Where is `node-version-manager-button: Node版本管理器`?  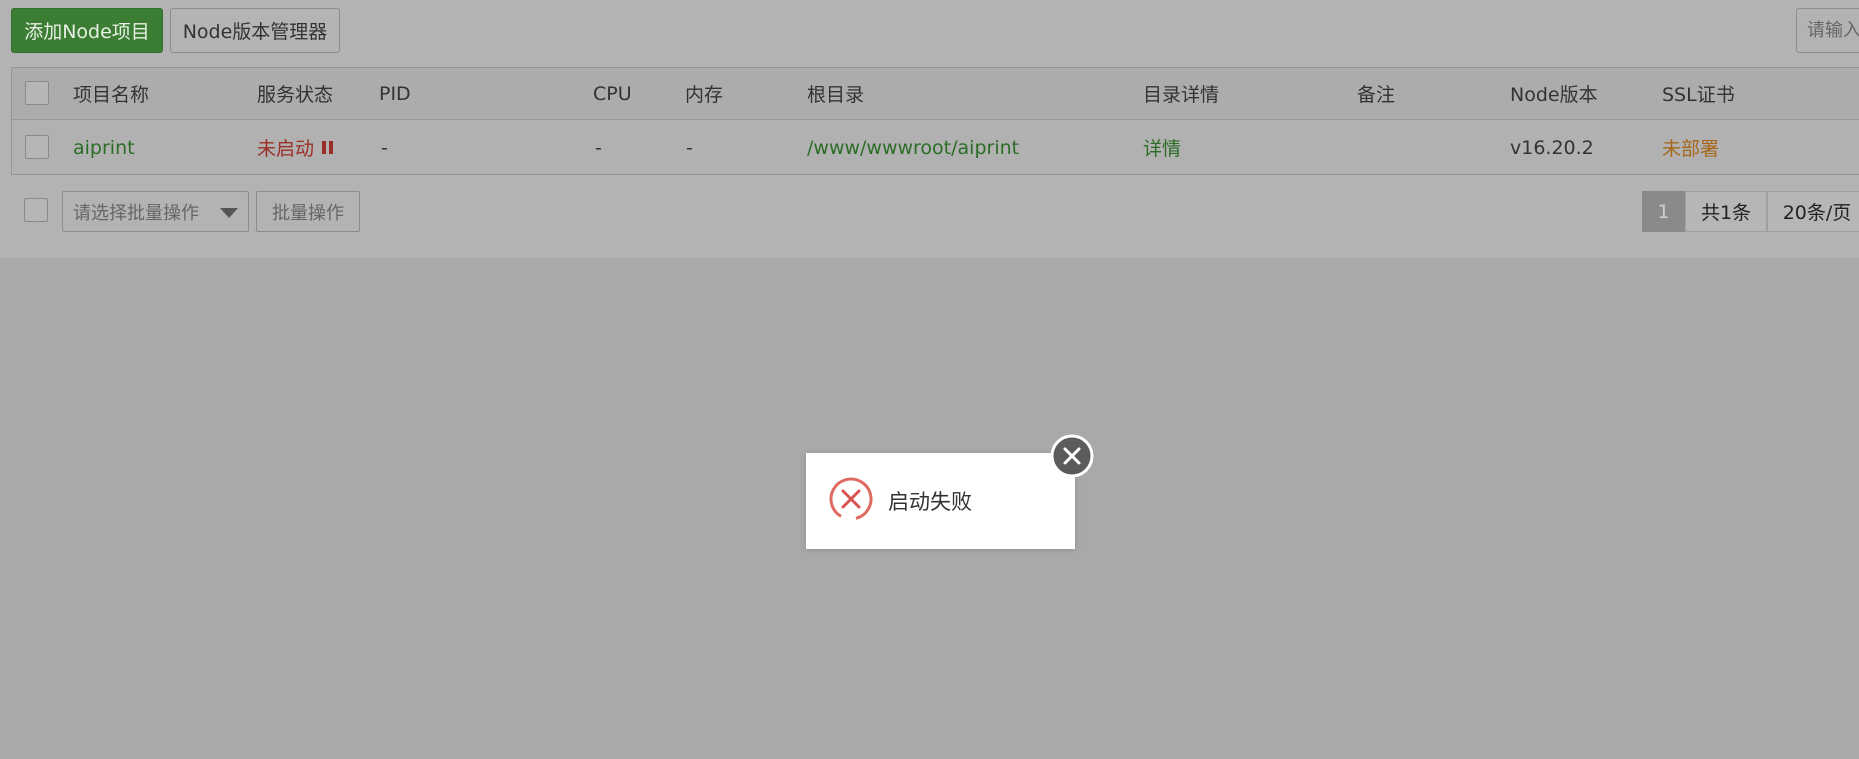 node-version-manager-button: Node版本管理器 is located at coordinates (255, 30).